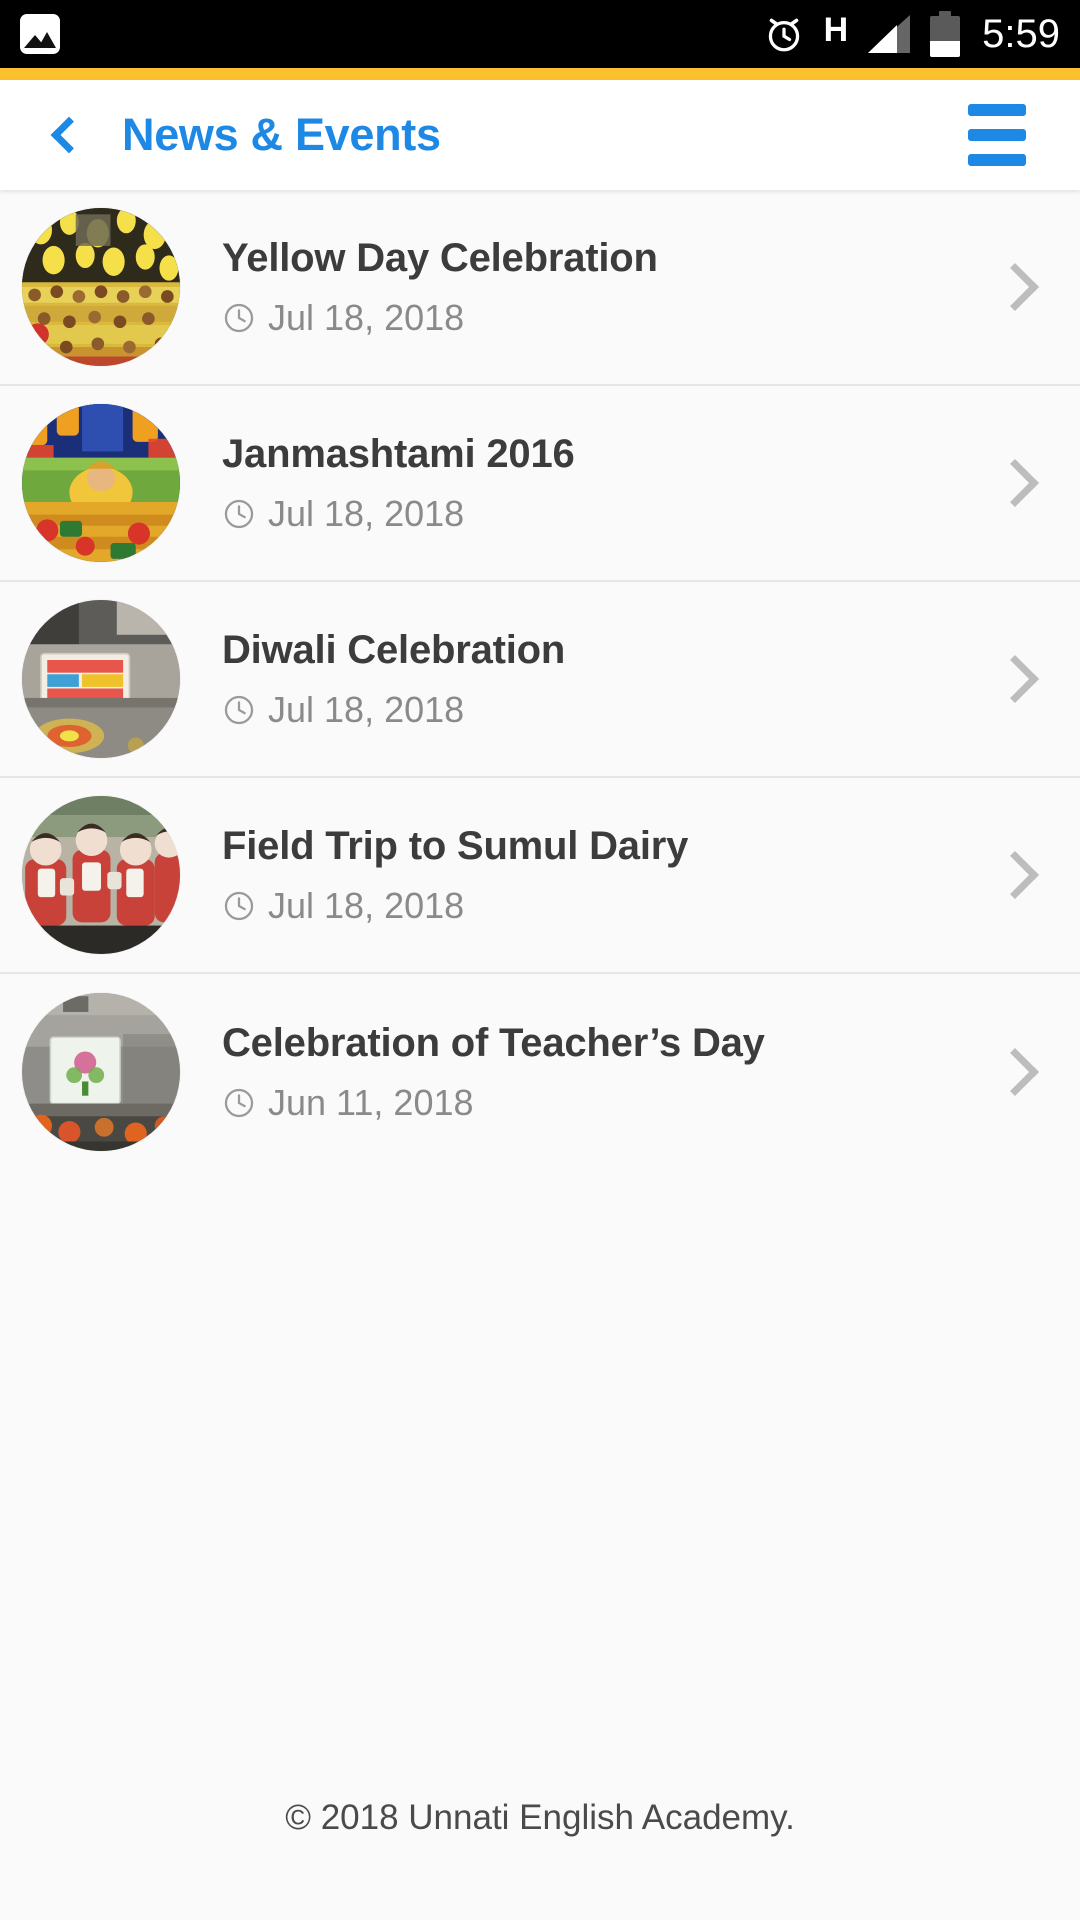  What do you see at coordinates (784, 34) in the screenshot?
I see `alarm-clock-icon` at bounding box center [784, 34].